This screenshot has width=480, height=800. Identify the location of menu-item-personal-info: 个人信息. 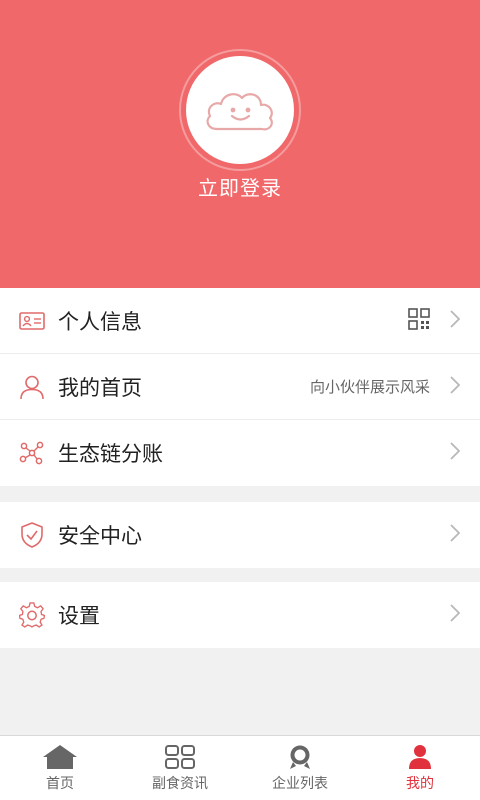
(240, 321).